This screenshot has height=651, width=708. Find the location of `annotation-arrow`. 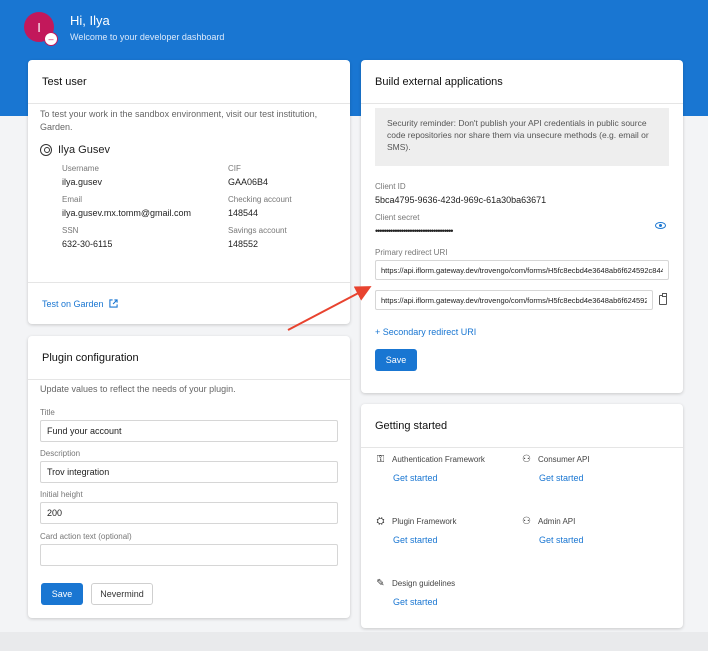

annotation-arrow is located at coordinates (329, 308).